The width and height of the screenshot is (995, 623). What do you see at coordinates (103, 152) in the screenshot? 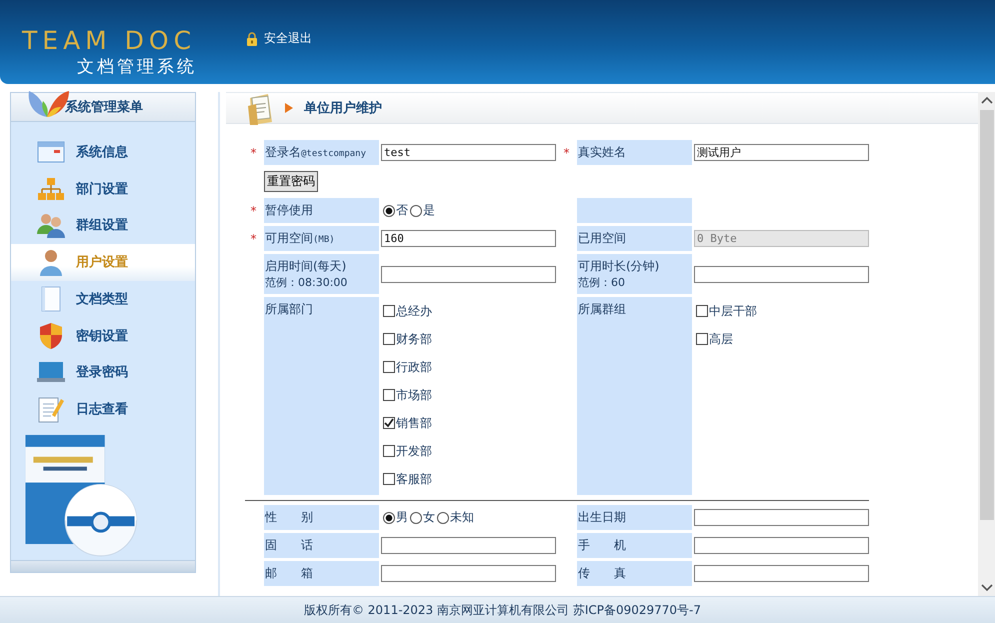
I see `menu-item: 系统信息` at bounding box center [103, 152].